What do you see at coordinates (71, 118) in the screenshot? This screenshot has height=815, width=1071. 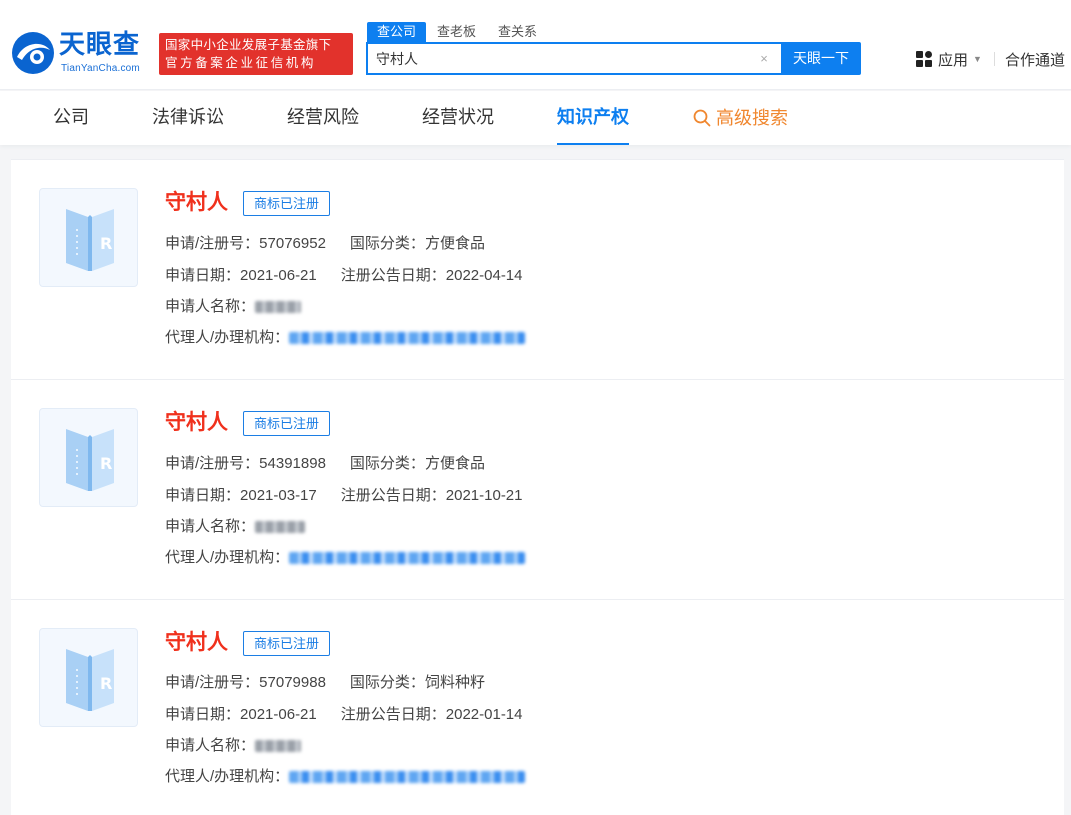 I see `nav-company: 公司` at bounding box center [71, 118].